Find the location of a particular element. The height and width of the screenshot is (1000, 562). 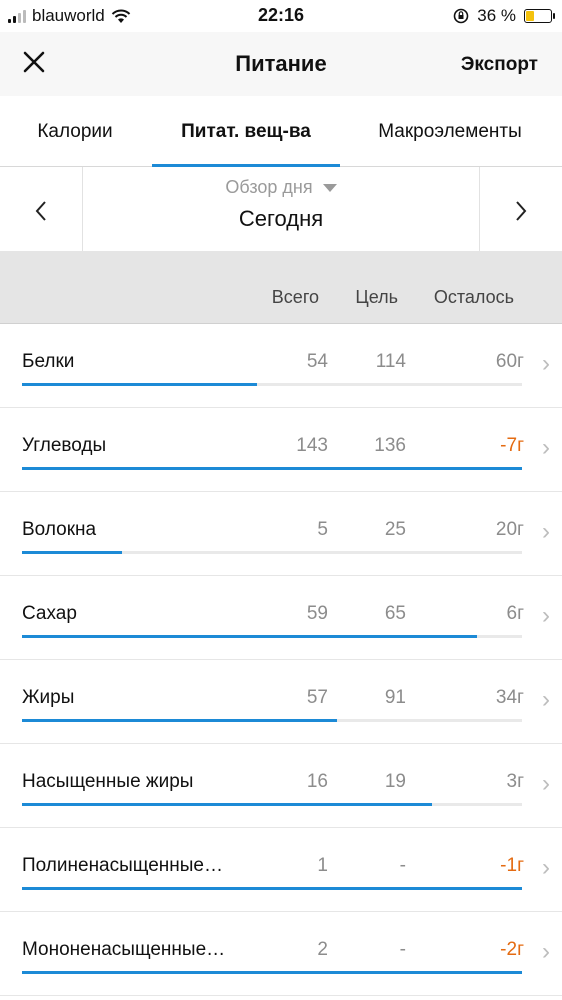

column-header-goal: Цель is located at coordinates (376, 297).